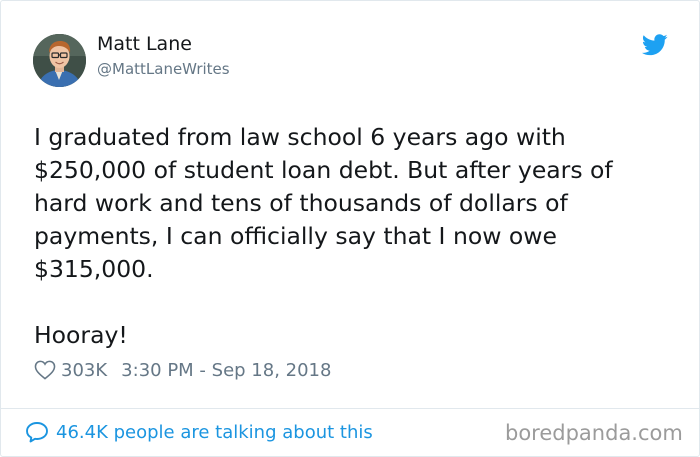 The height and width of the screenshot is (457, 700). I want to click on speech-bubble-icon, so click(37, 432).